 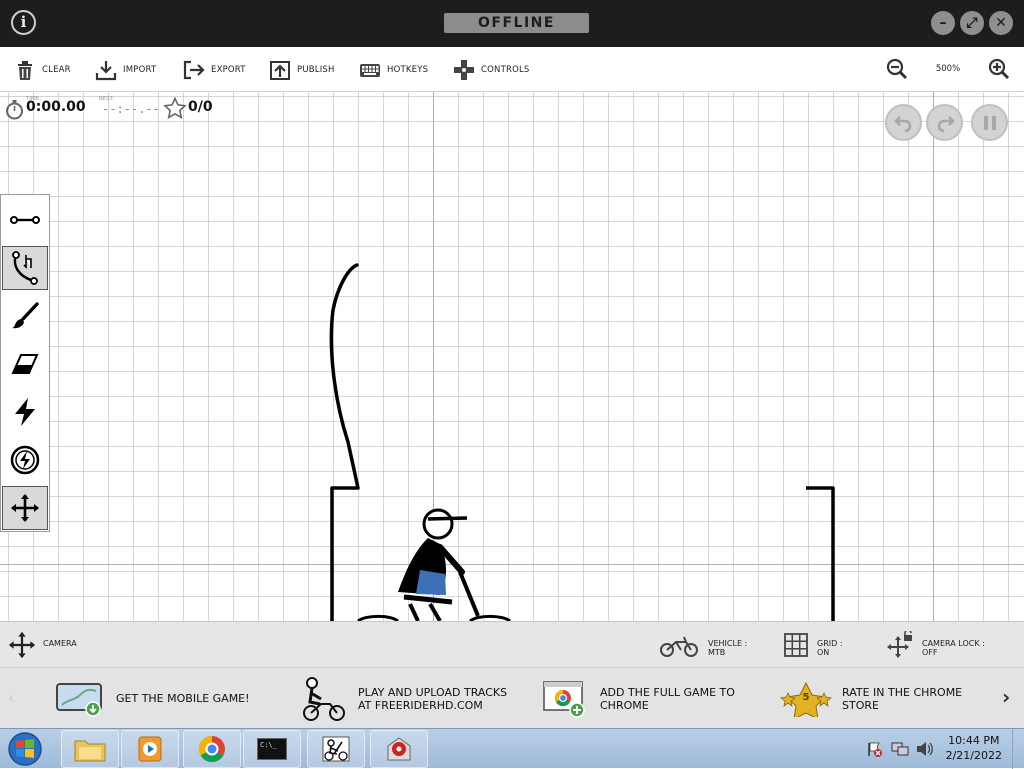 I want to click on rider-icon, so click(x=324, y=698).